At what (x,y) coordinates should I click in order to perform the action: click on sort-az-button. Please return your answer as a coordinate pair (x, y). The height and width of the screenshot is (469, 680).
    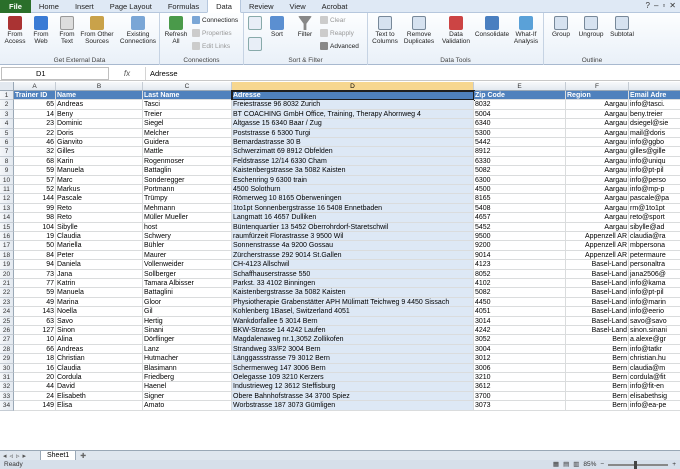
    Looking at the image, I should click on (255, 23).